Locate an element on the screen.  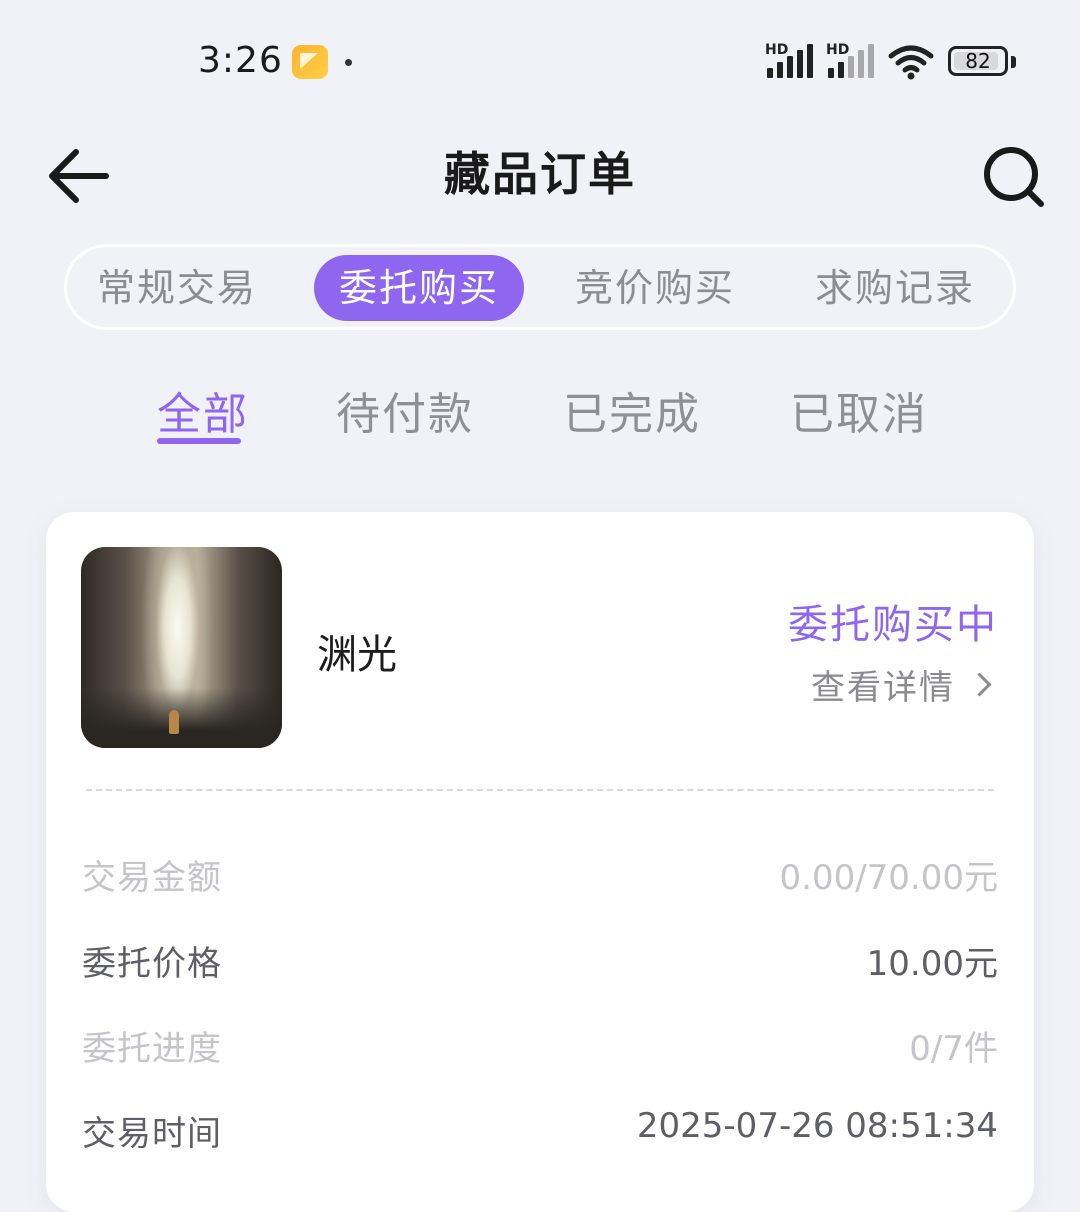
search-button is located at coordinates (1015, 170).